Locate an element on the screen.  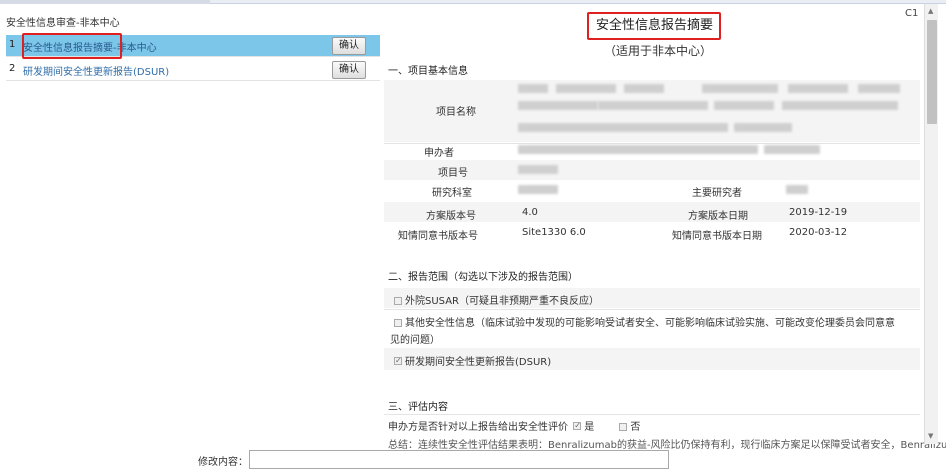
item-number: 1 is located at coordinates (12, 44).